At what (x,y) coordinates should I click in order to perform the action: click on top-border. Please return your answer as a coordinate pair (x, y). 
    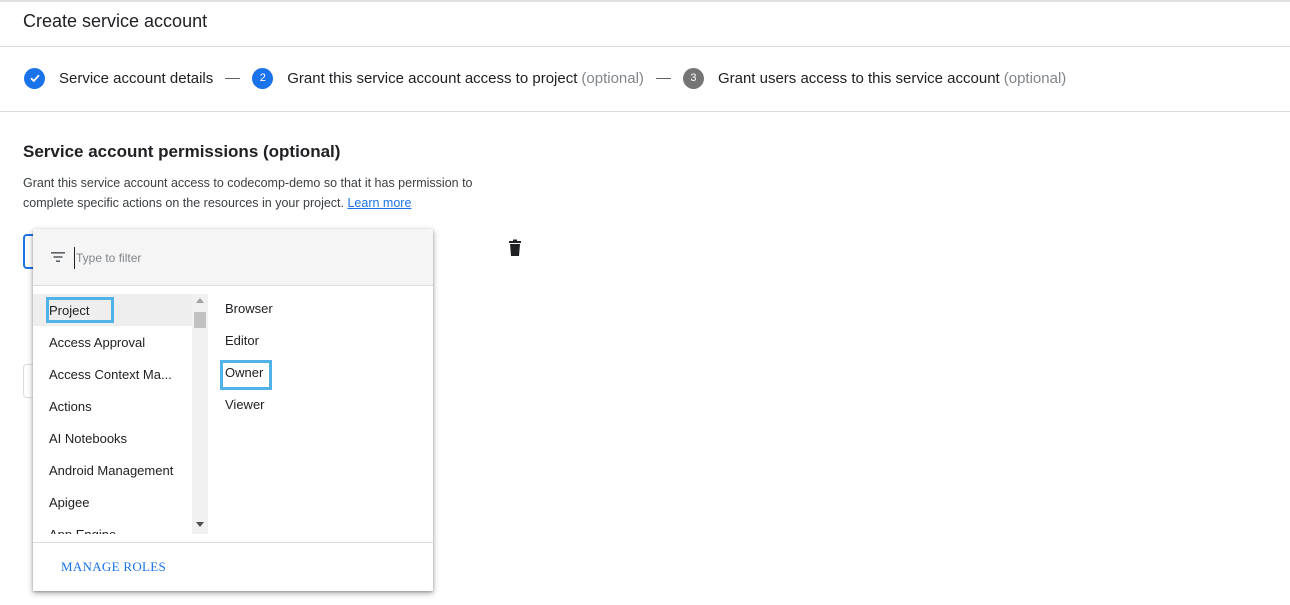
    Looking at the image, I should click on (645, 1).